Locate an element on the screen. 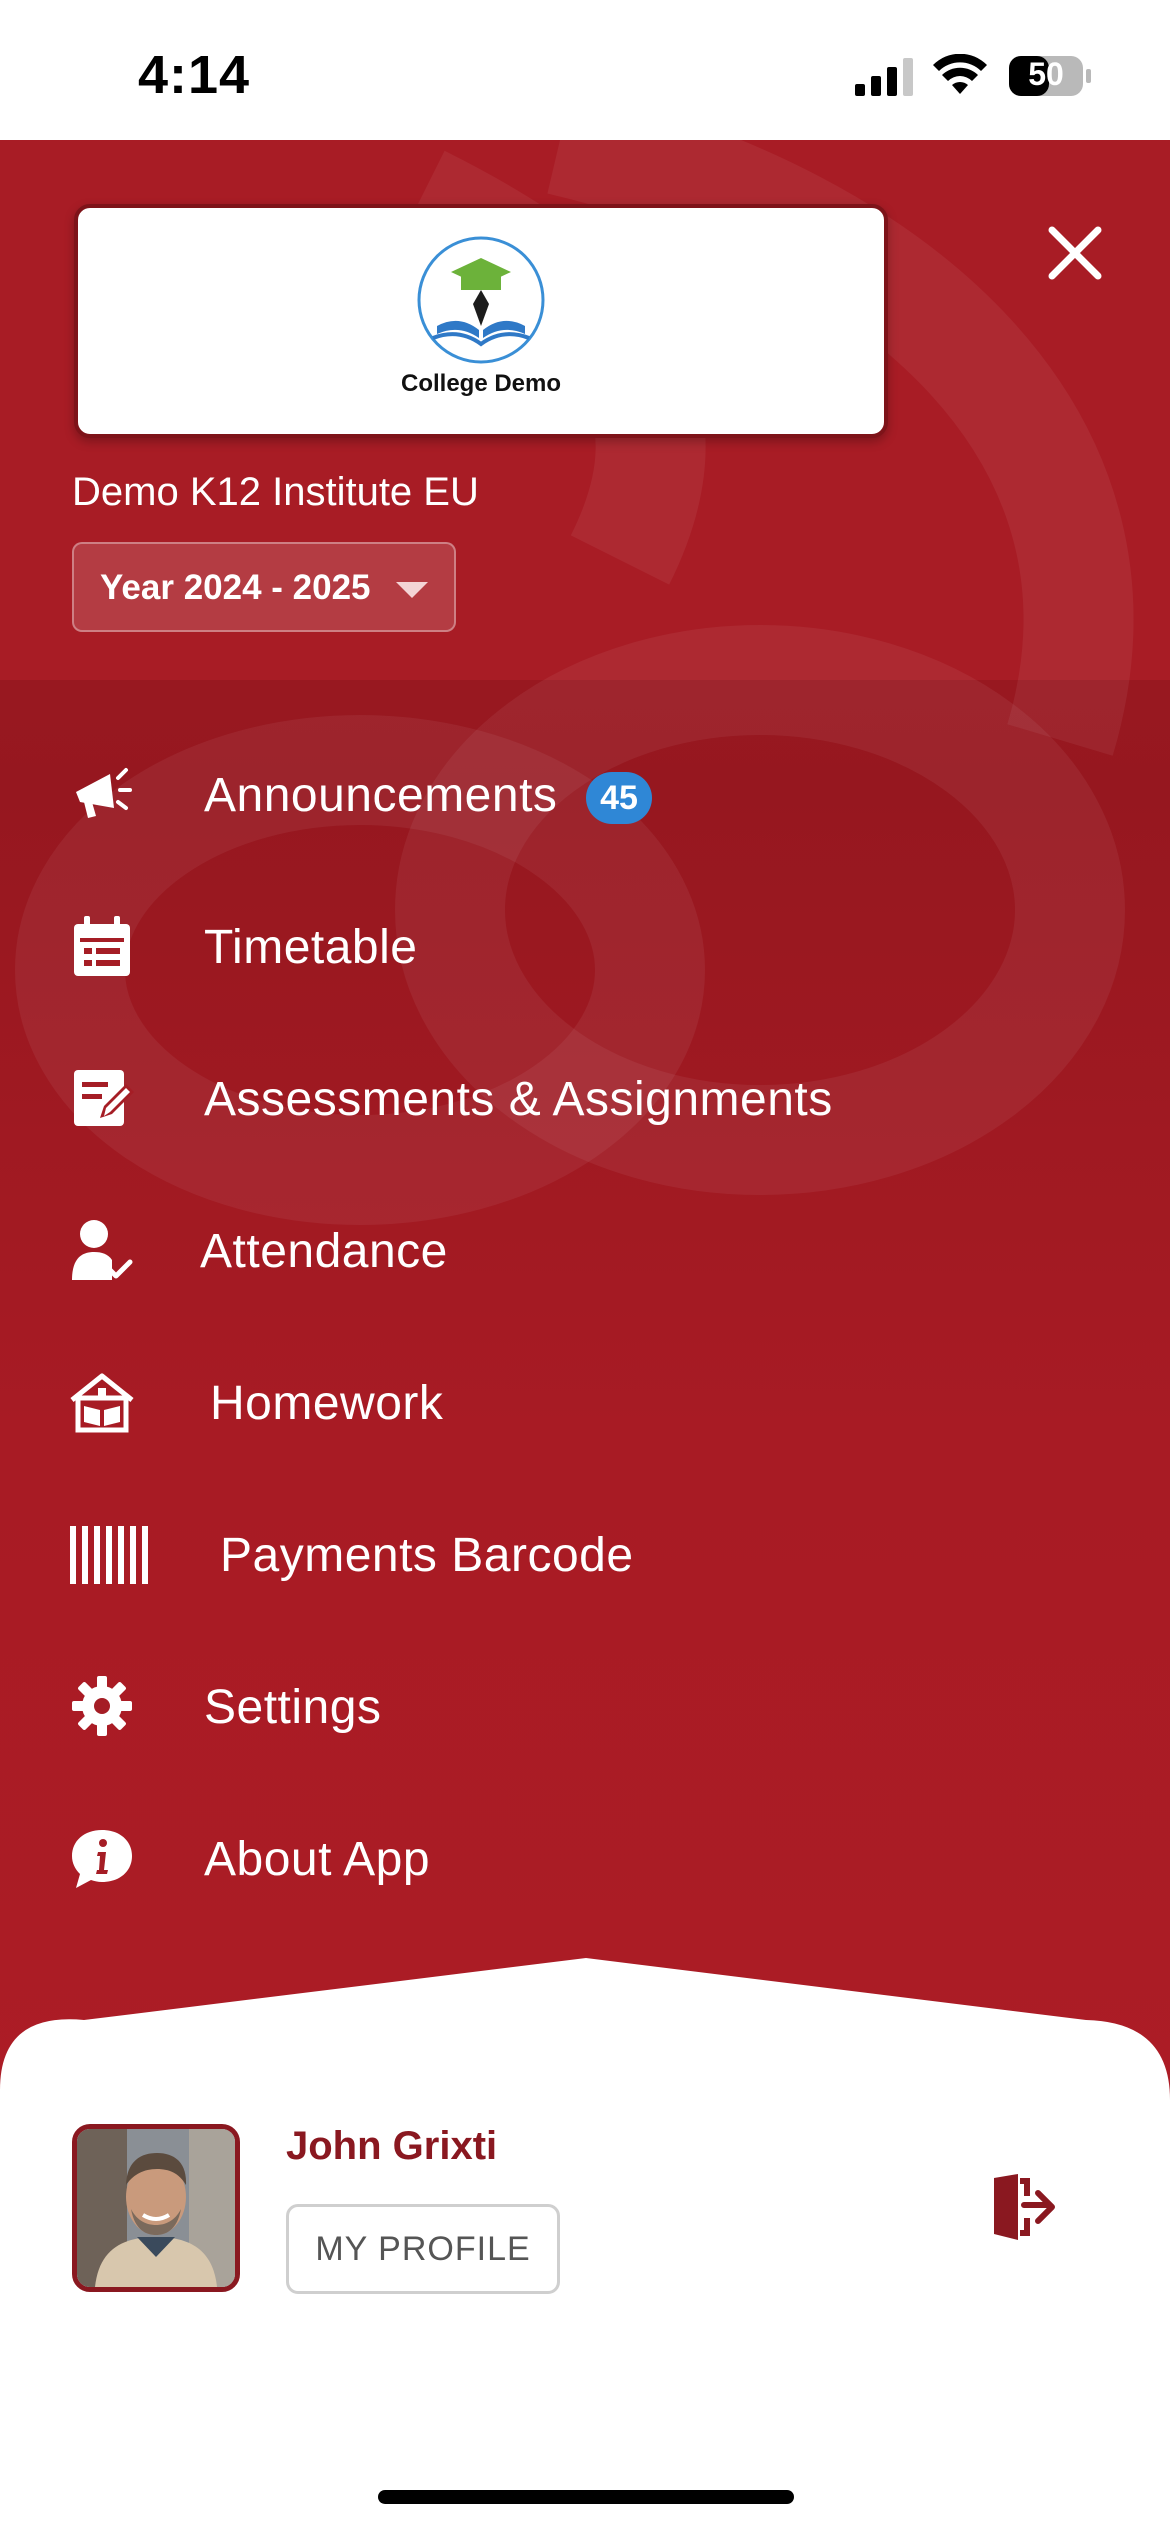 The width and height of the screenshot is (1170, 2532). menu-item-assessments: Assessments & Assignments is located at coordinates (585, 1096).